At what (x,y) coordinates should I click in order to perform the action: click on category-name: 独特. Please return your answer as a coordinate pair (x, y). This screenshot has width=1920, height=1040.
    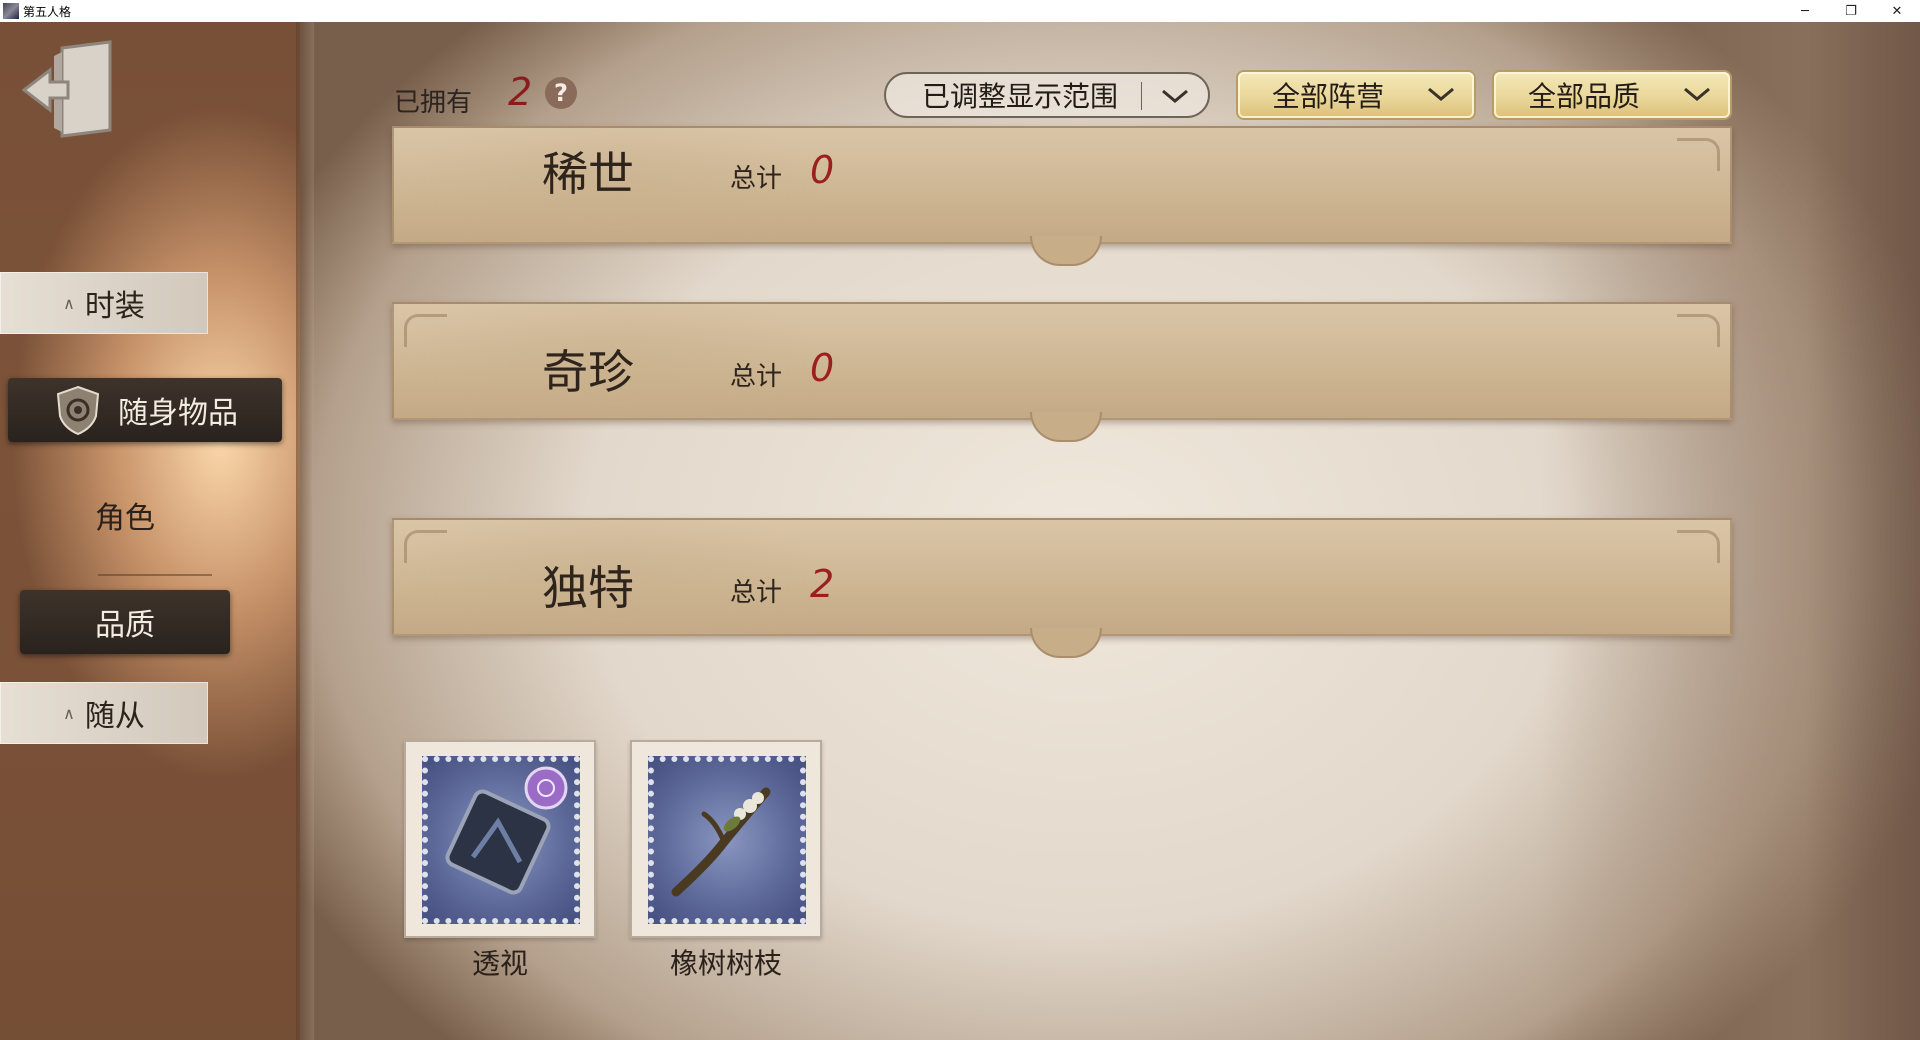
    Looking at the image, I should click on (588, 588).